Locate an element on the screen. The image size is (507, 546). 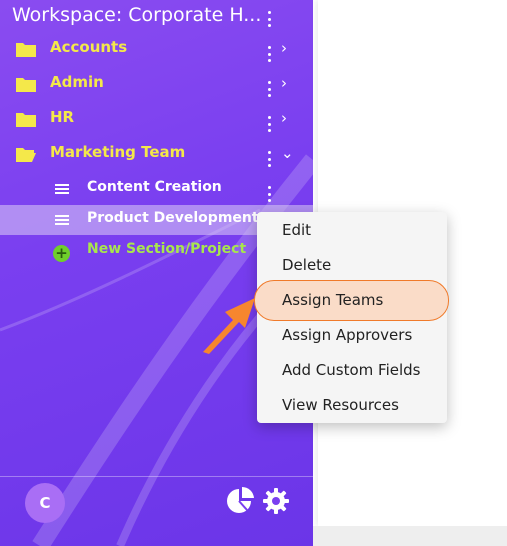
folder-open-icon is located at coordinates (26, 155).